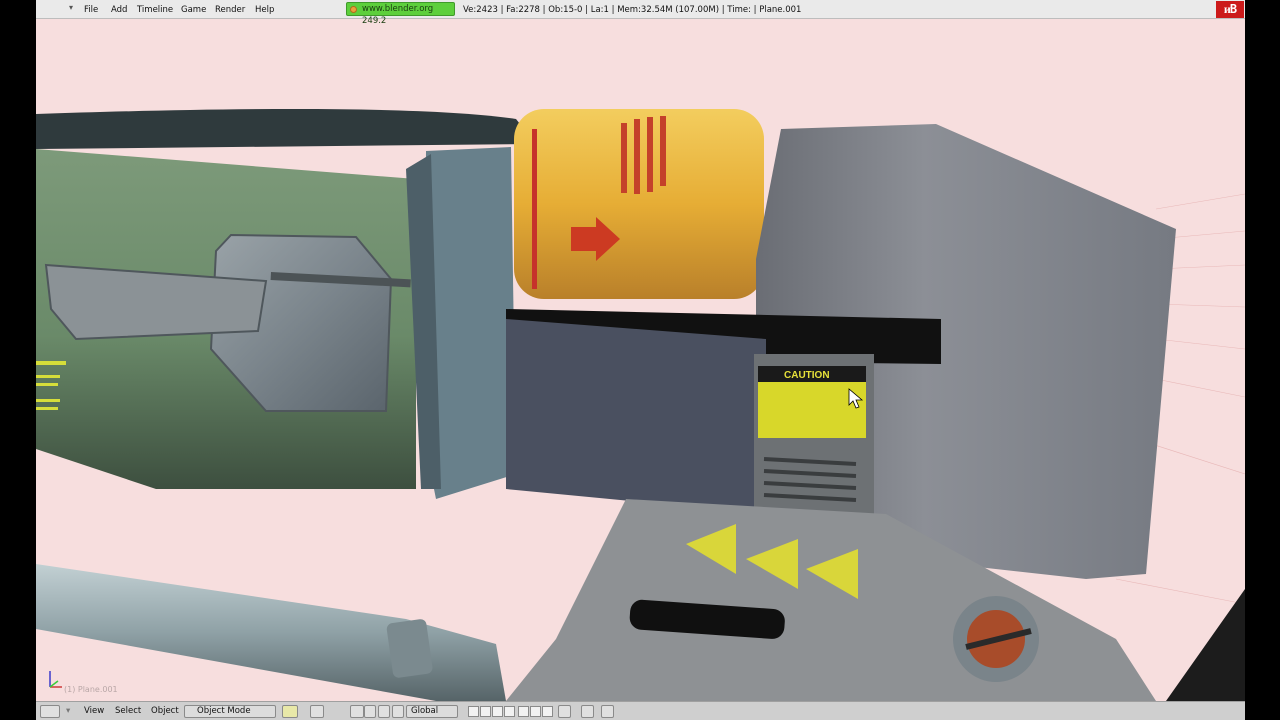  I want to click on menu-select: Select, so click(128, 711).